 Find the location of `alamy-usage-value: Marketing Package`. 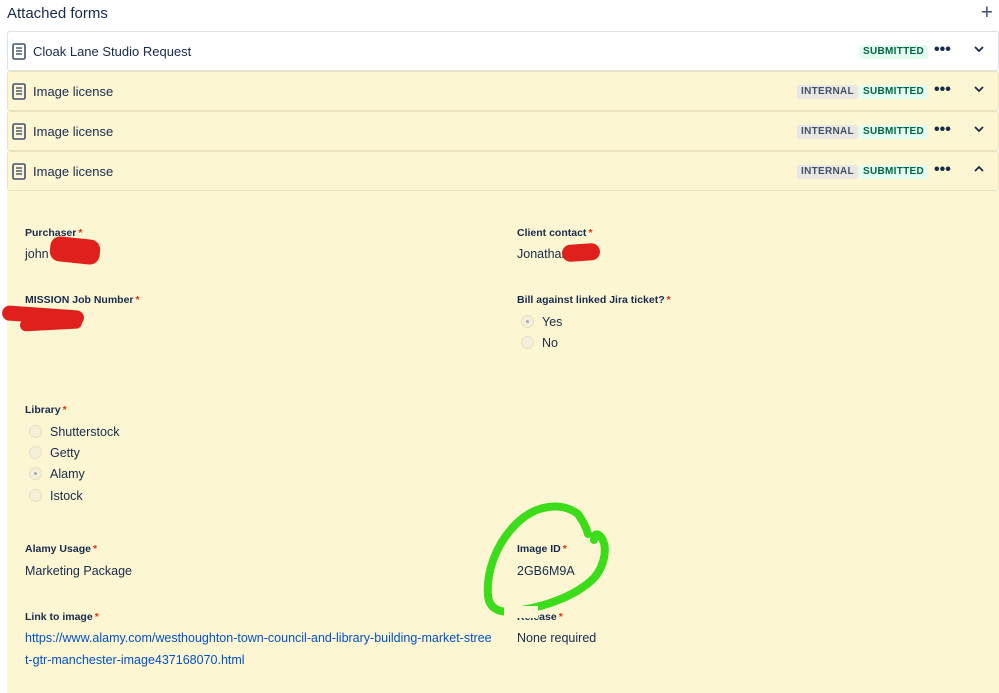

alamy-usage-value: Marketing Package is located at coordinates (79, 571).